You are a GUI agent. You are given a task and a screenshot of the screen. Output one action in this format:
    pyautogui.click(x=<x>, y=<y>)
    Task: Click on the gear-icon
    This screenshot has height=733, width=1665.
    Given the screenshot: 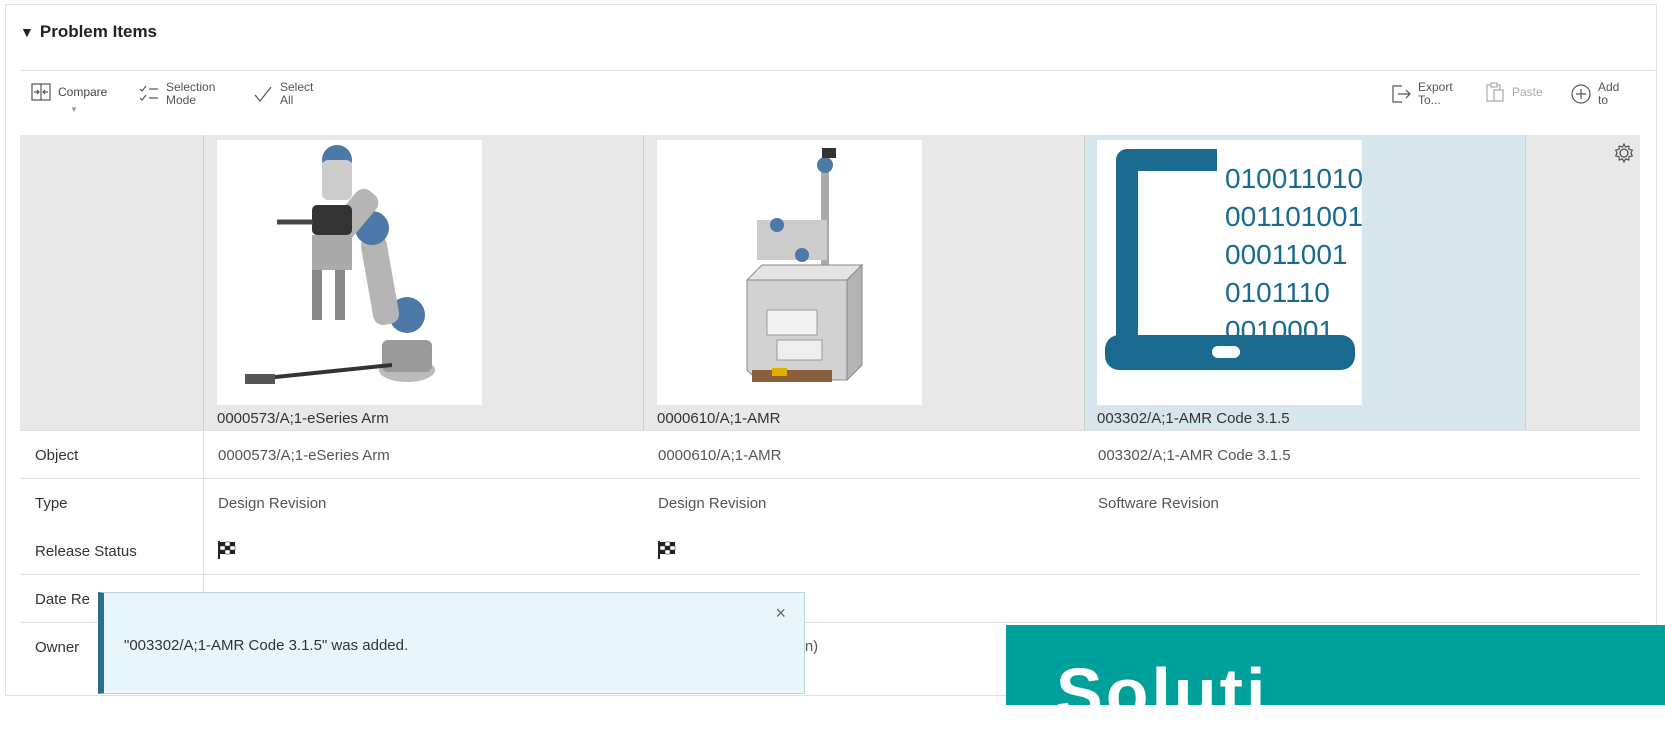 What is the action you would take?
    pyautogui.click(x=1624, y=153)
    